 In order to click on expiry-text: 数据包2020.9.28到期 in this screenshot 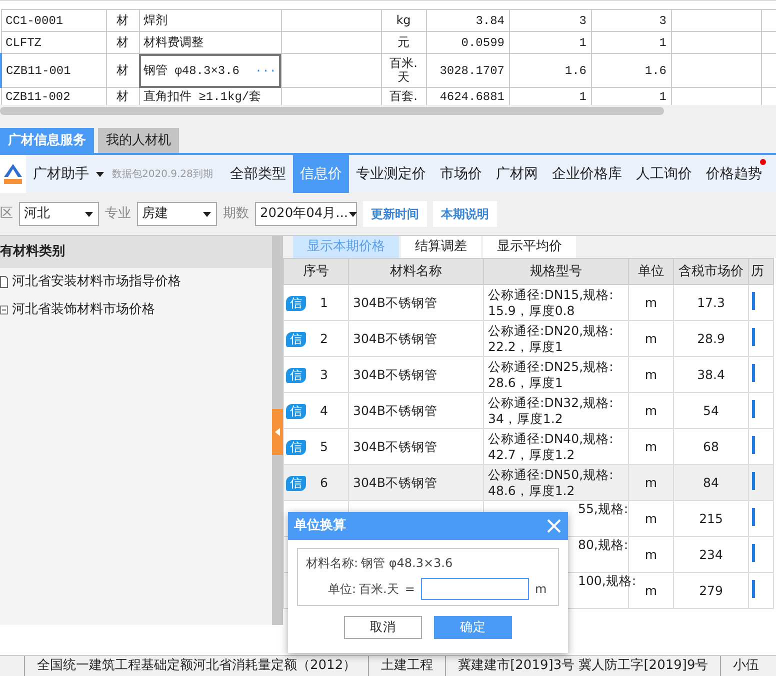, I will do `click(162, 175)`.